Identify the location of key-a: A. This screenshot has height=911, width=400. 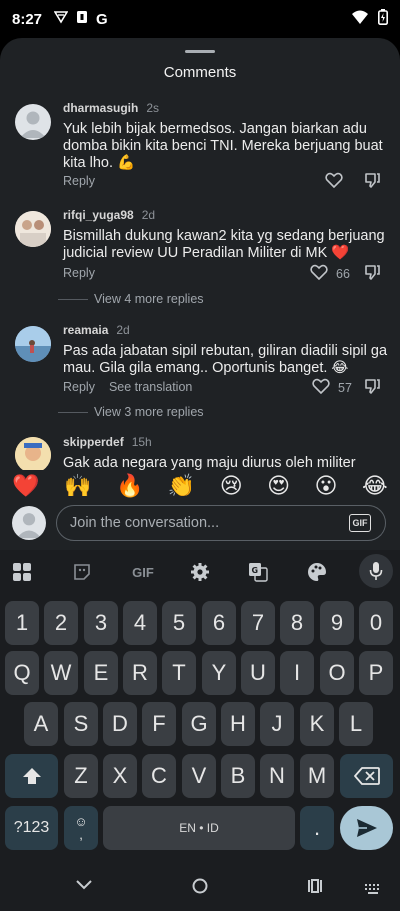
(41, 724).